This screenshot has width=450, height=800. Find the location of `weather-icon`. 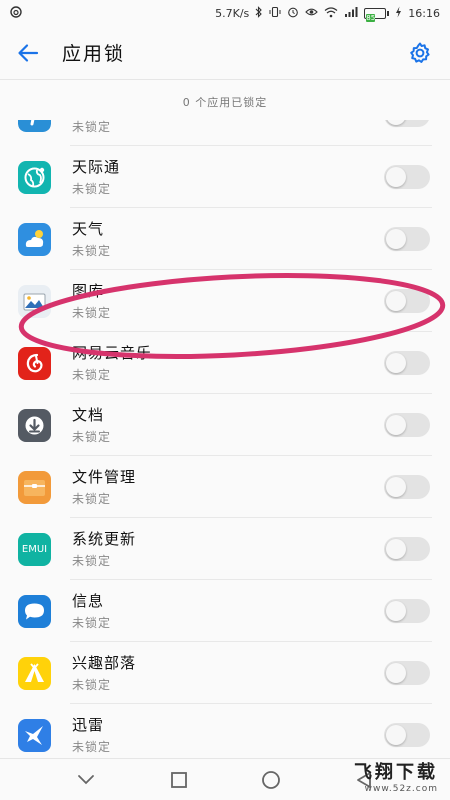

weather-icon is located at coordinates (34, 239).